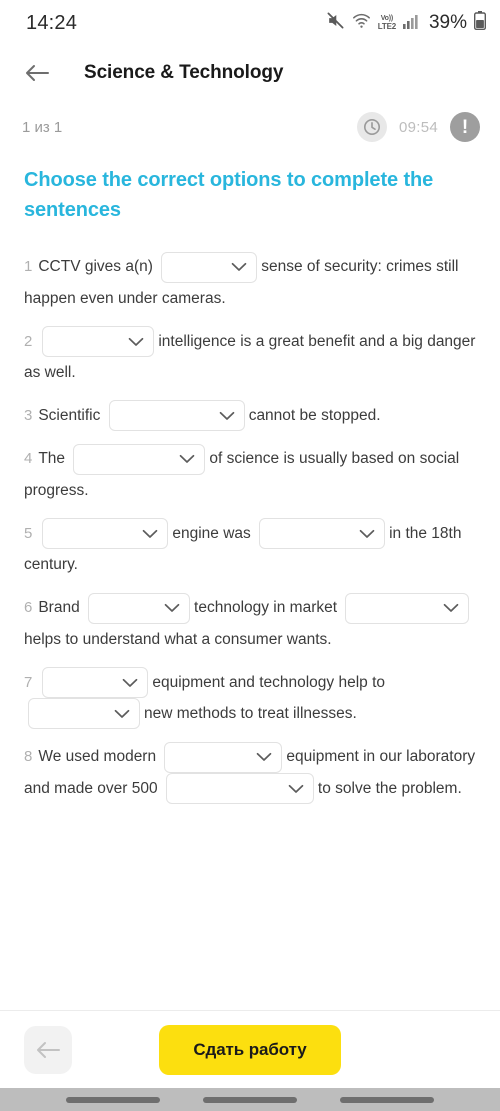  Describe the element at coordinates (314, 415) in the screenshot. I see `question-text: cannot be stopped.` at that location.